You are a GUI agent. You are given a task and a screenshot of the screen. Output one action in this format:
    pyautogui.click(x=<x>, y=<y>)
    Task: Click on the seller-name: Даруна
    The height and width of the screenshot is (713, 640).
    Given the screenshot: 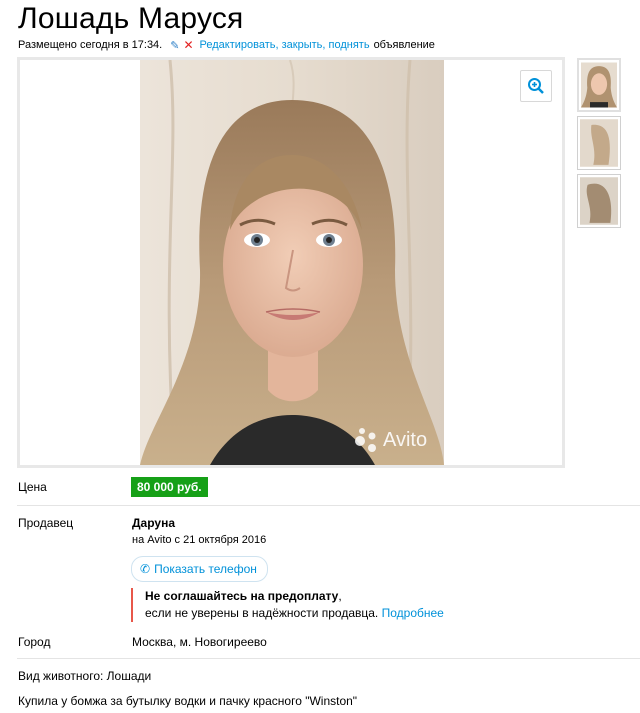 What is the action you would take?
    pyautogui.click(x=153, y=523)
    